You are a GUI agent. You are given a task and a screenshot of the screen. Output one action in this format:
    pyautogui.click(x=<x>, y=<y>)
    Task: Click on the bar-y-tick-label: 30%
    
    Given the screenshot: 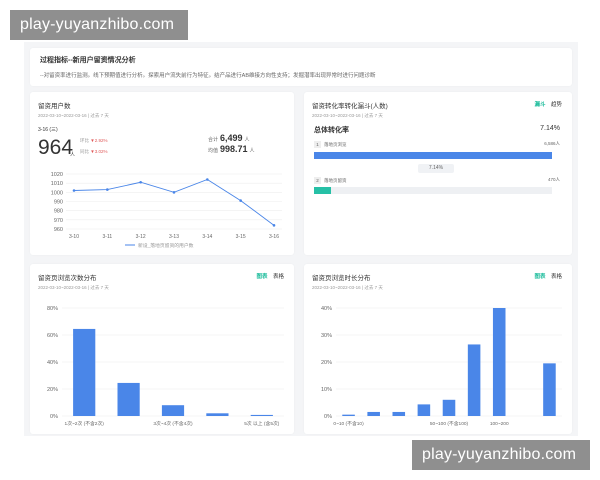 What is the action you would take?
    pyautogui.click(x=326, y=336)
    